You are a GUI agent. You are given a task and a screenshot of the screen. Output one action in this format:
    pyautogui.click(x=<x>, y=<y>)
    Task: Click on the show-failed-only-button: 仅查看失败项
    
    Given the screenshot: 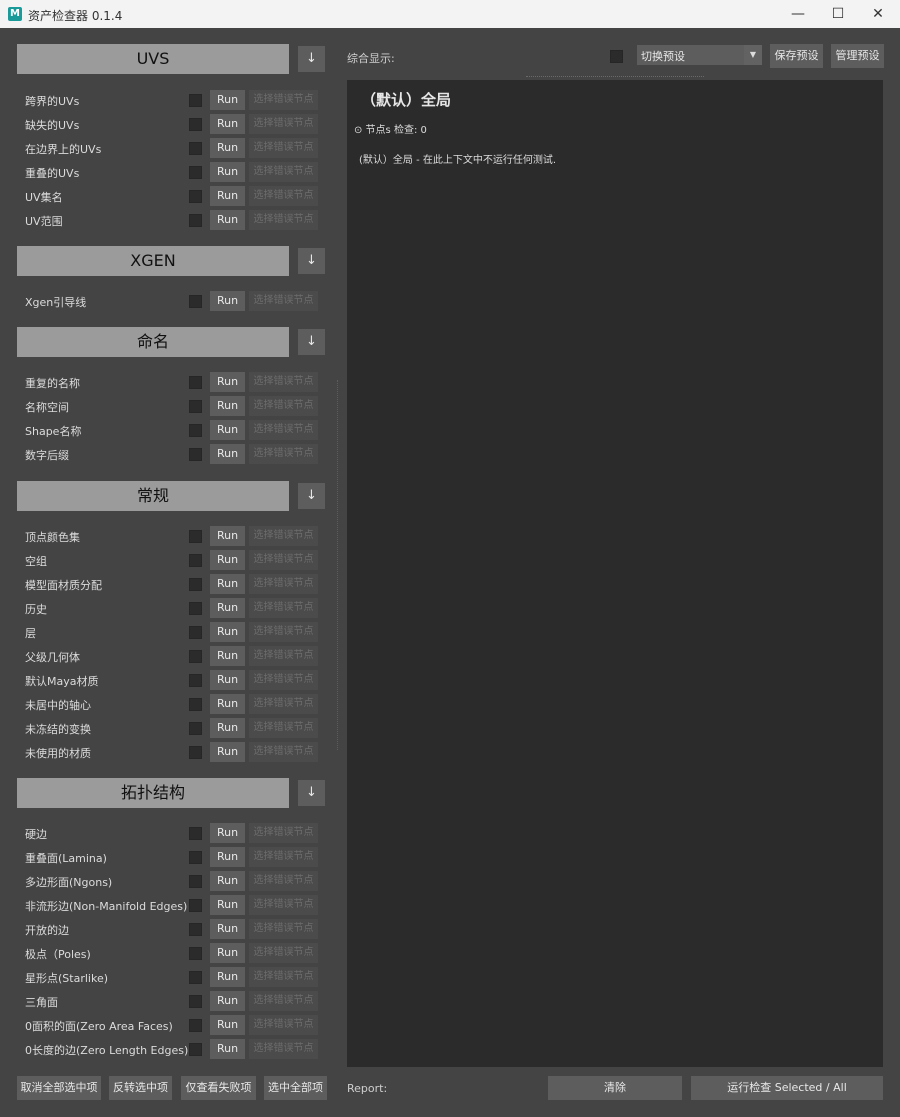 What is the action you would take?
    pyautogui.click(x=218, y=1088)
    